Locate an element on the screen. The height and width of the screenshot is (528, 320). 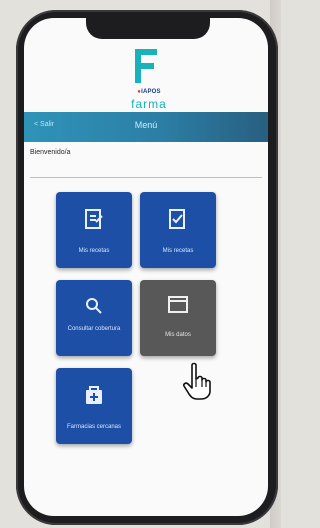
prescription-icon is located at coordinates (94, 219).